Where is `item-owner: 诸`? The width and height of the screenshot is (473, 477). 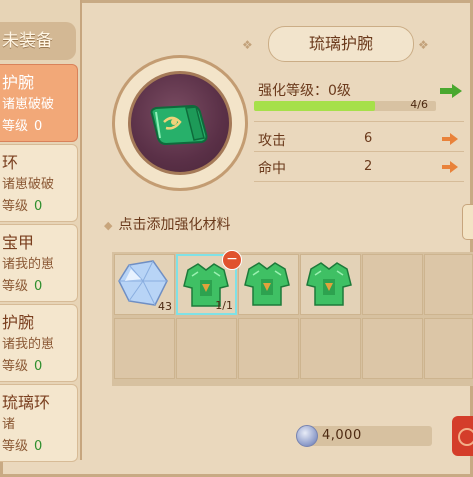 item-owner: 诸 is located at coordinates (9, 424).